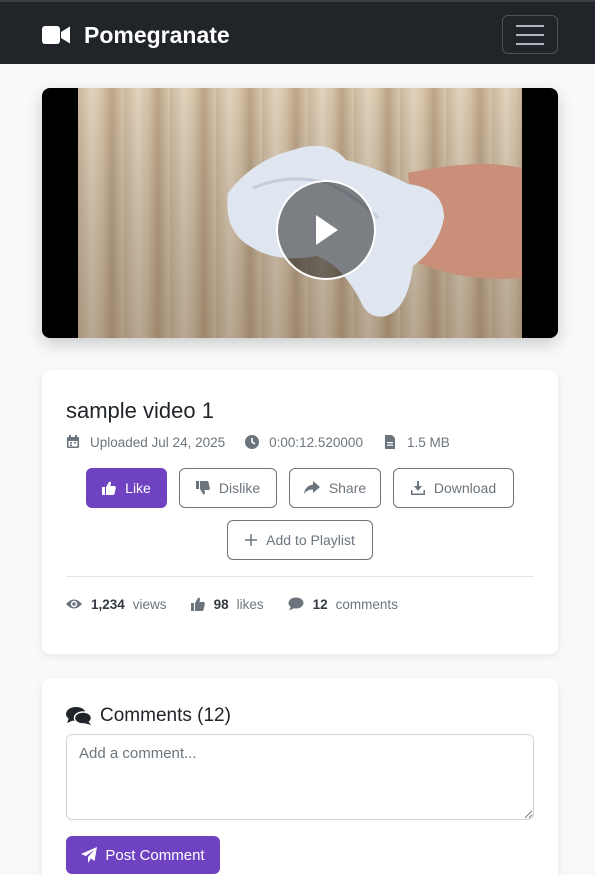  I want to click on hamburger-menu-icon, so click(530, 34).